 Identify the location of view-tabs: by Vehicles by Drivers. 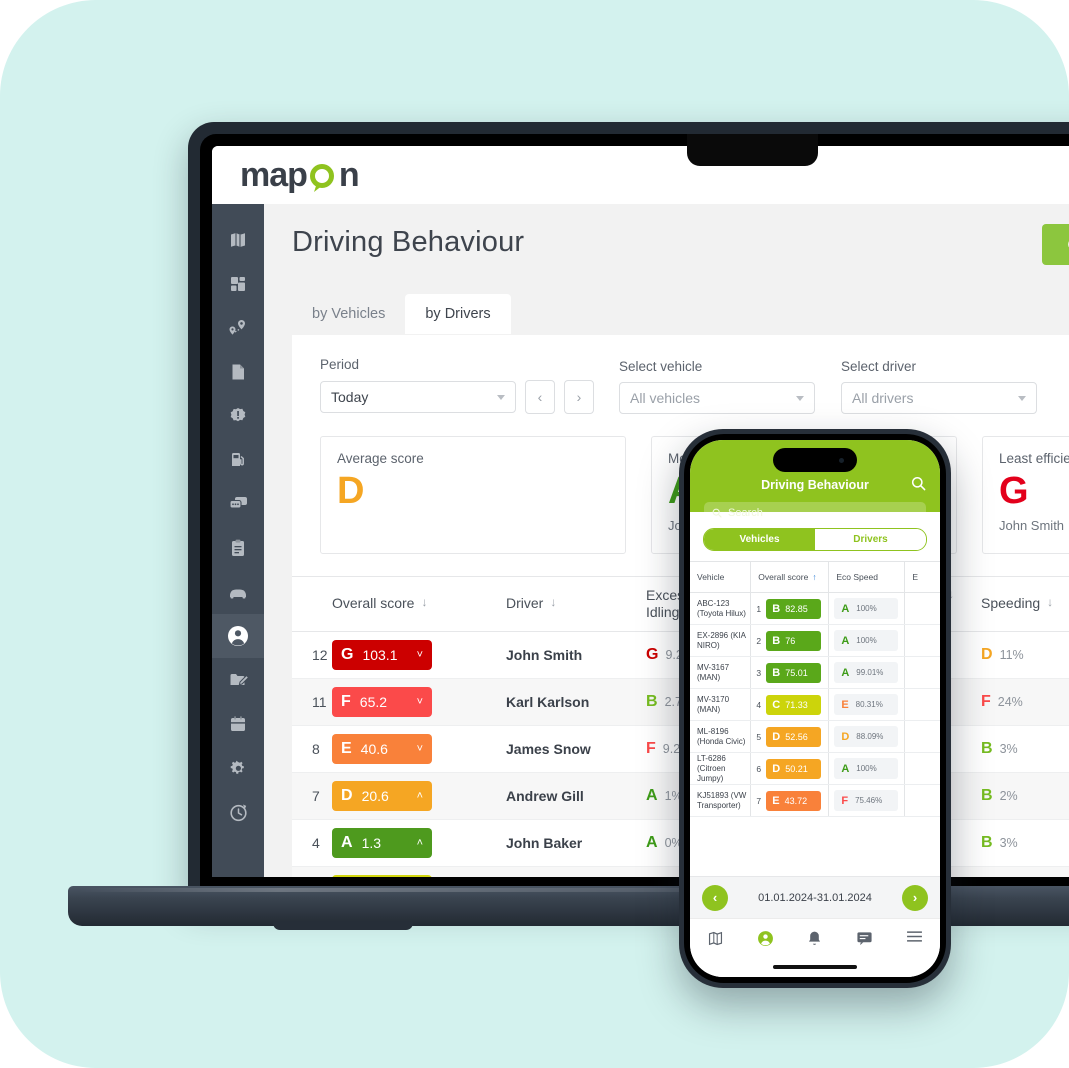
(401, 314).